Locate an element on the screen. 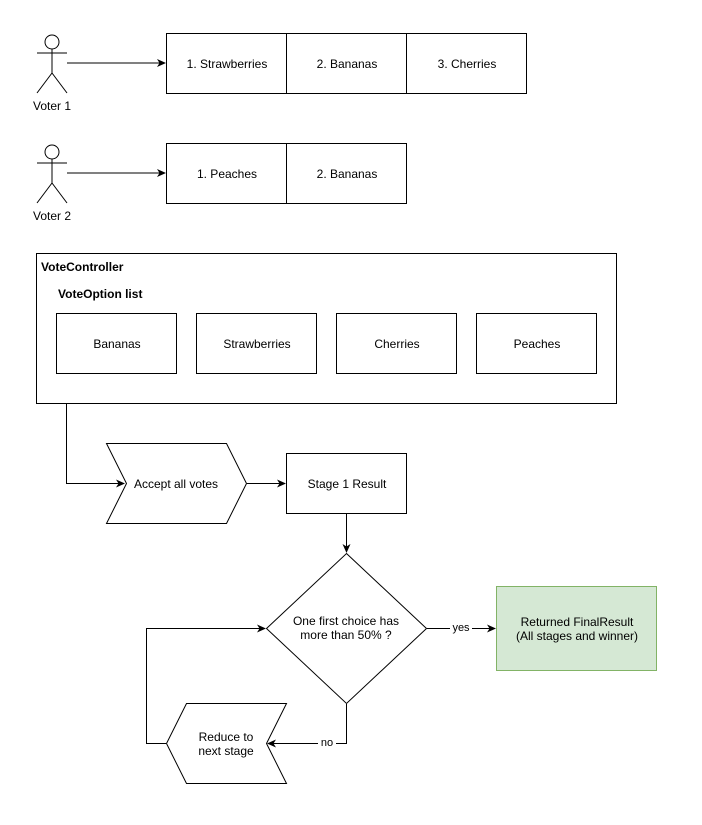  voter-2-actor-icon is located at coordinates (52, 174).